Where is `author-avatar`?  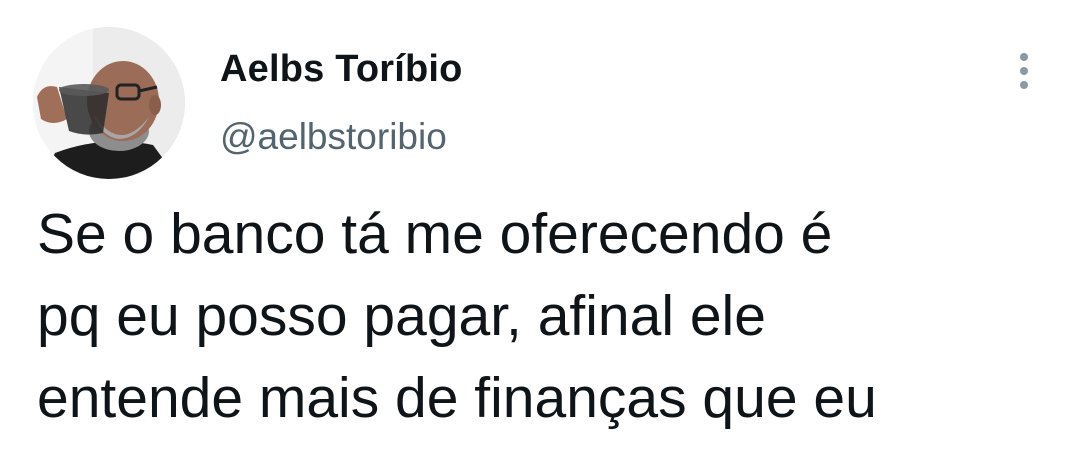
author-avatar is located at coordinates (109, 103).